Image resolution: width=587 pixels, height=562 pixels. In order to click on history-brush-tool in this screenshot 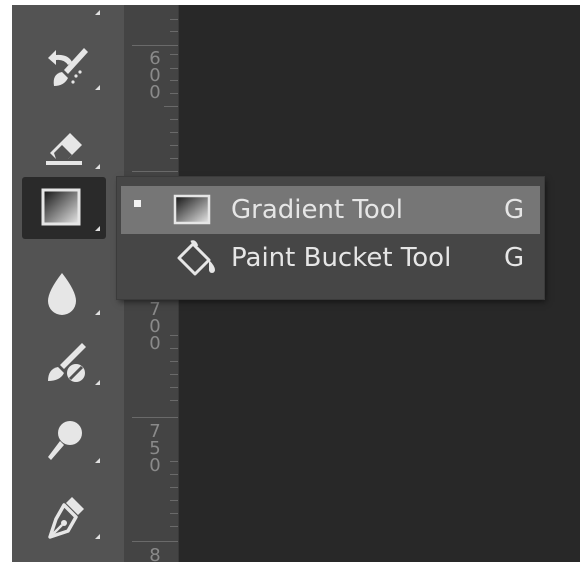, I will do `click(64, 67)`.